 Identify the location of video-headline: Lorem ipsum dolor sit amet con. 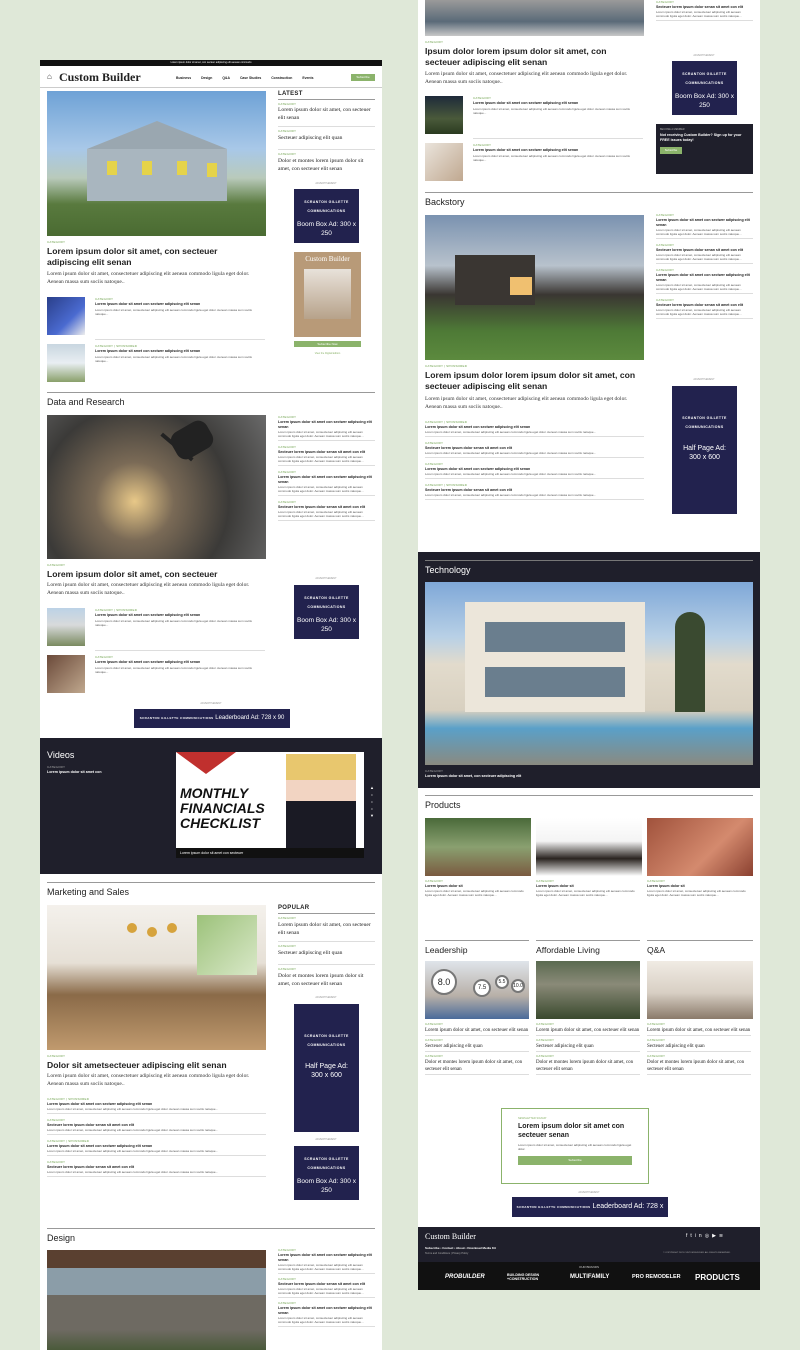
(102, 772).